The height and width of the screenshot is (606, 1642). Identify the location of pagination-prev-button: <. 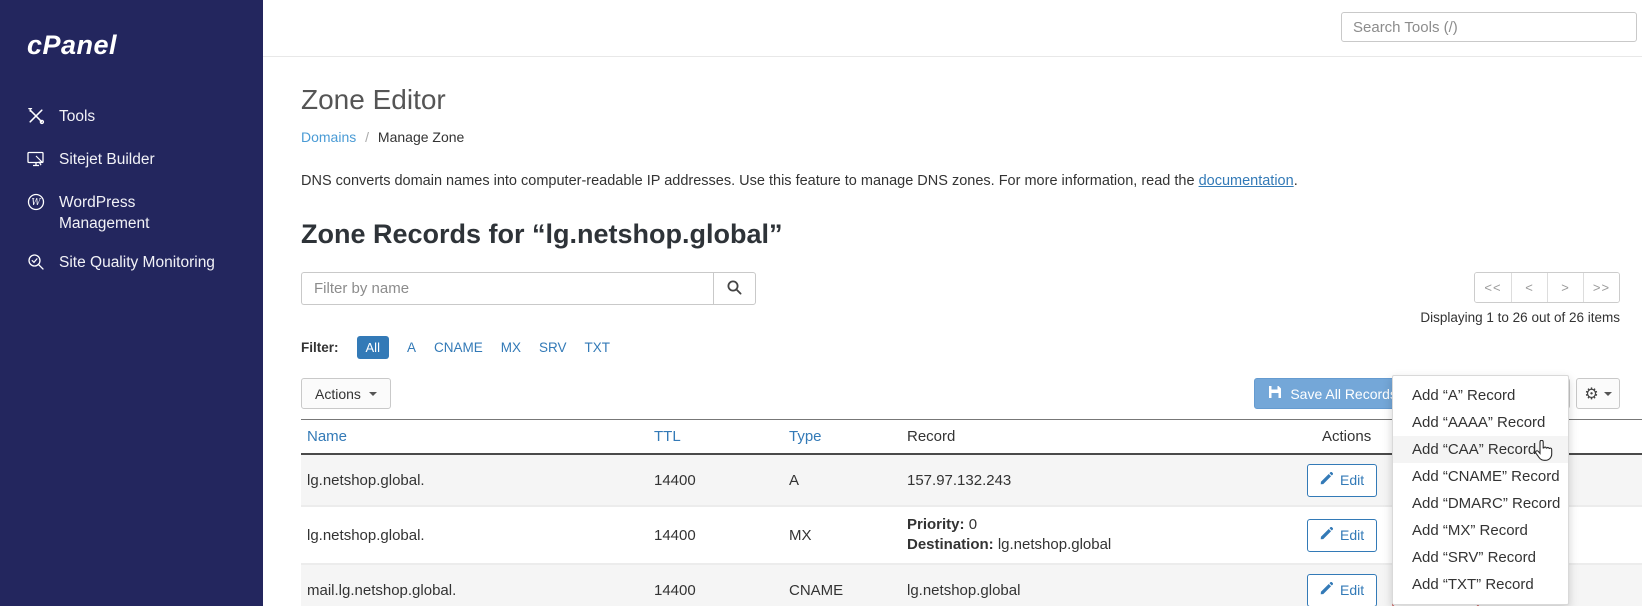
(1529, 287).